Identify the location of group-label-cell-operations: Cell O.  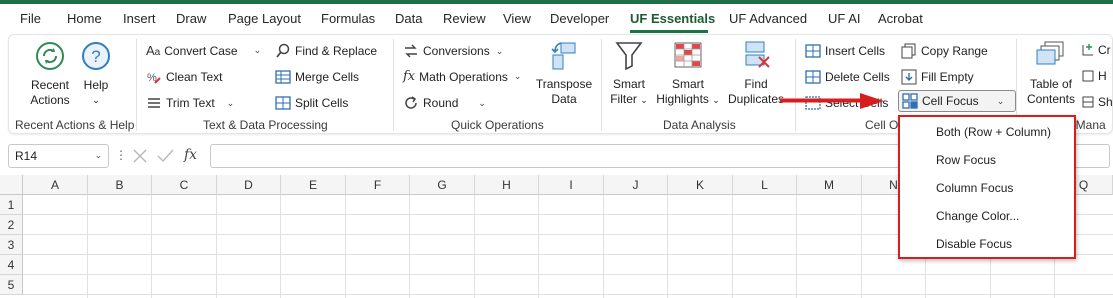
(882, 125).